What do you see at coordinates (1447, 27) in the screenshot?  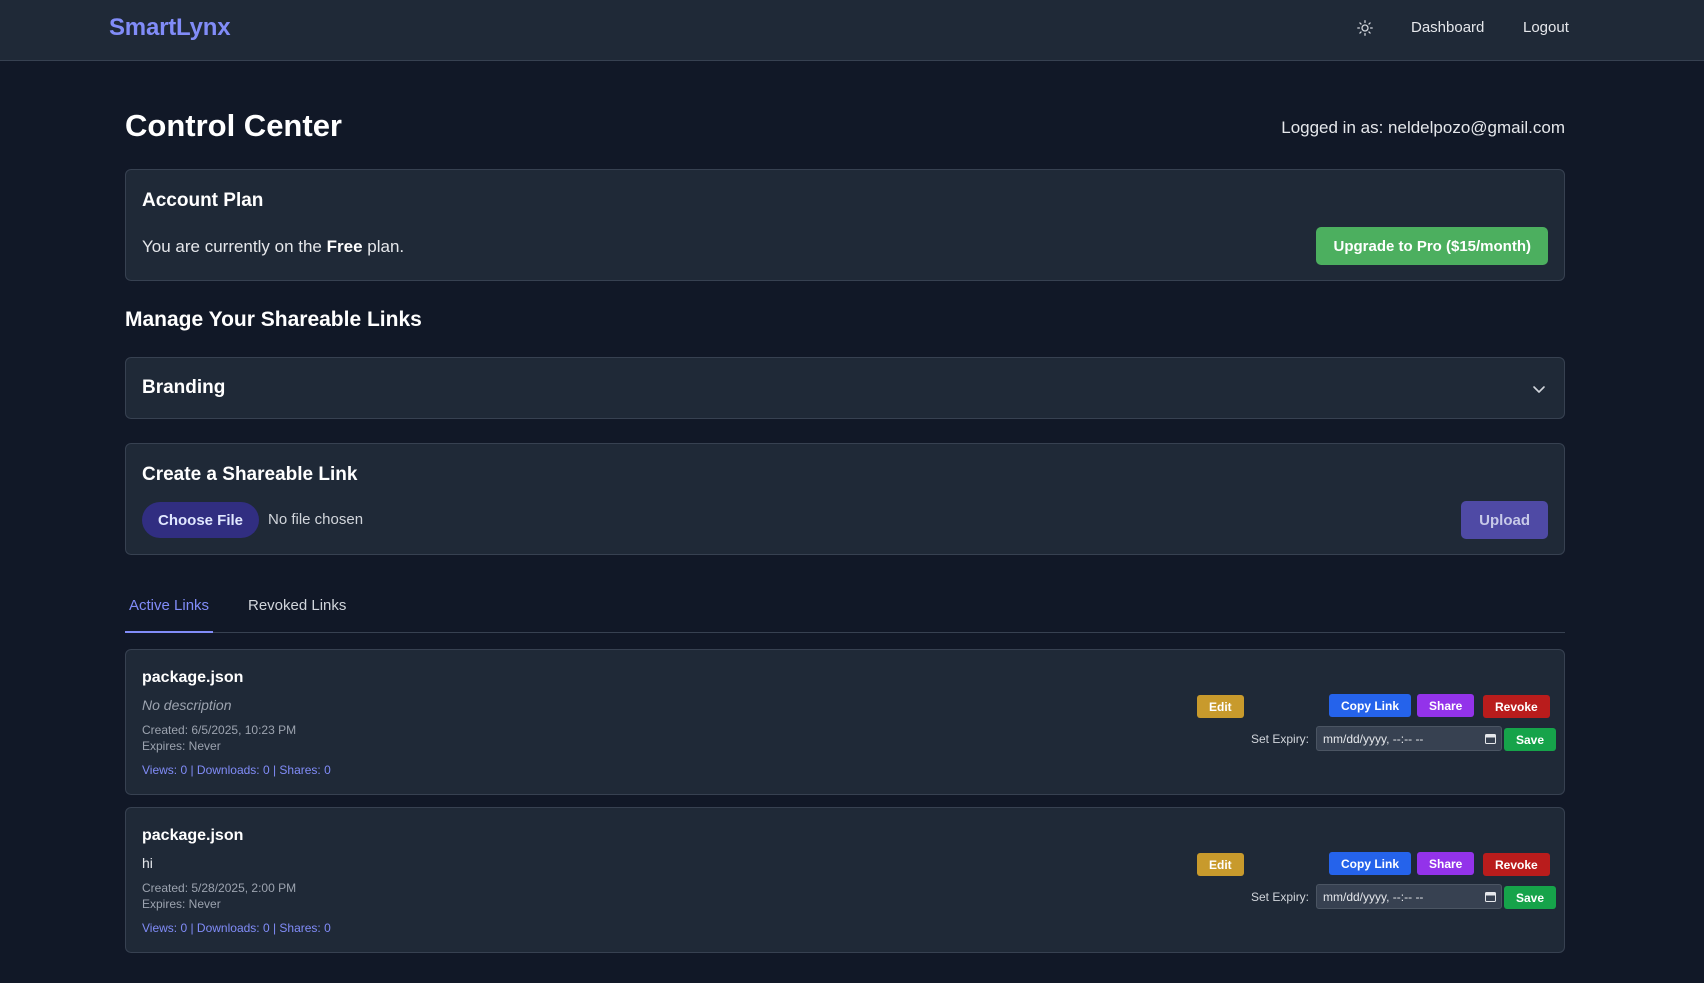 I see `nav-dashboard-link: Dashboard` at bounding box center [1447, 27].